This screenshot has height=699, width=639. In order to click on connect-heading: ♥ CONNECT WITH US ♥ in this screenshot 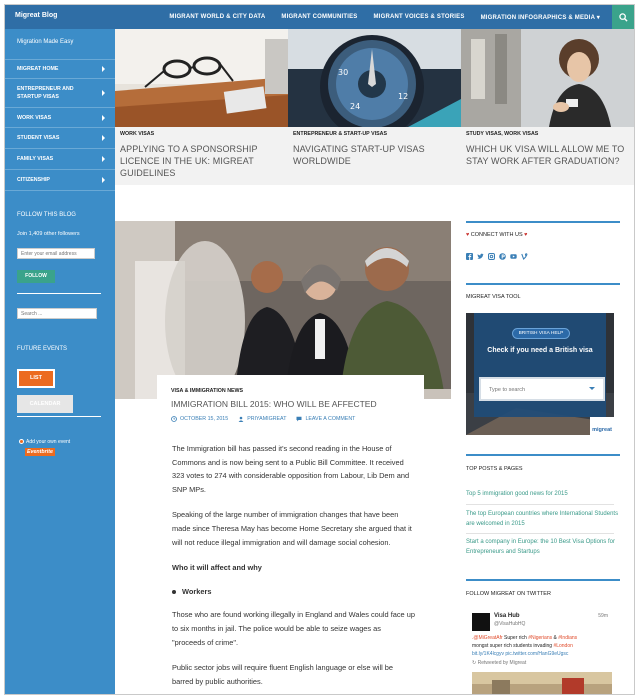, I will do `click(496, 235)`.